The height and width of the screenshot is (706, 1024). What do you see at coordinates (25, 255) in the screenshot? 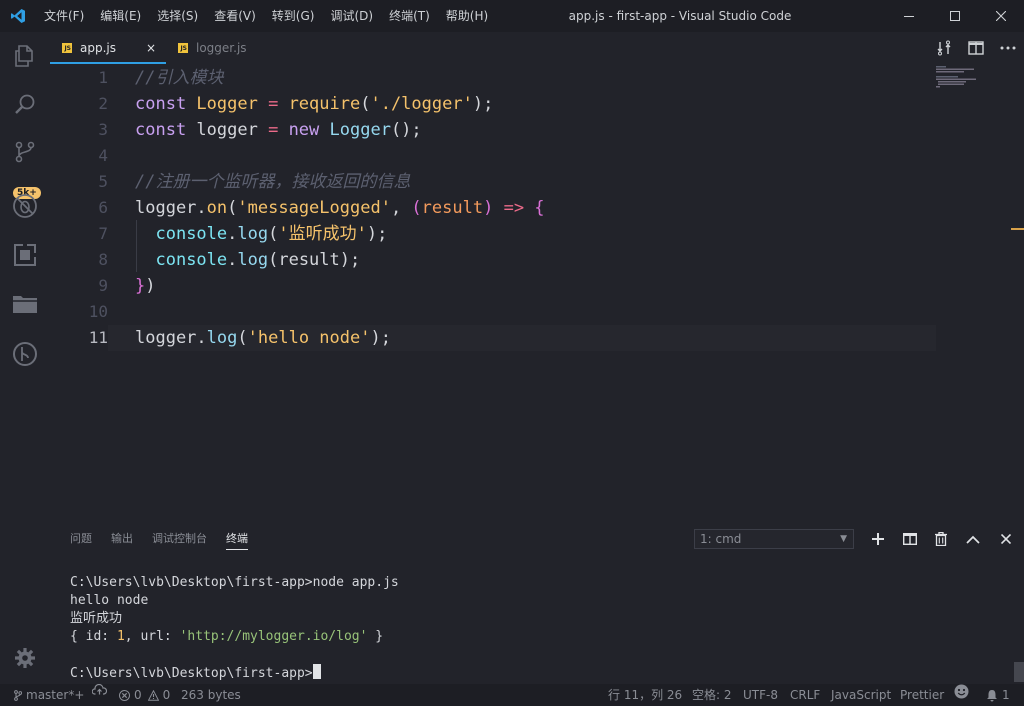
I see `extensions-icon` at bounding box center [25, 255].